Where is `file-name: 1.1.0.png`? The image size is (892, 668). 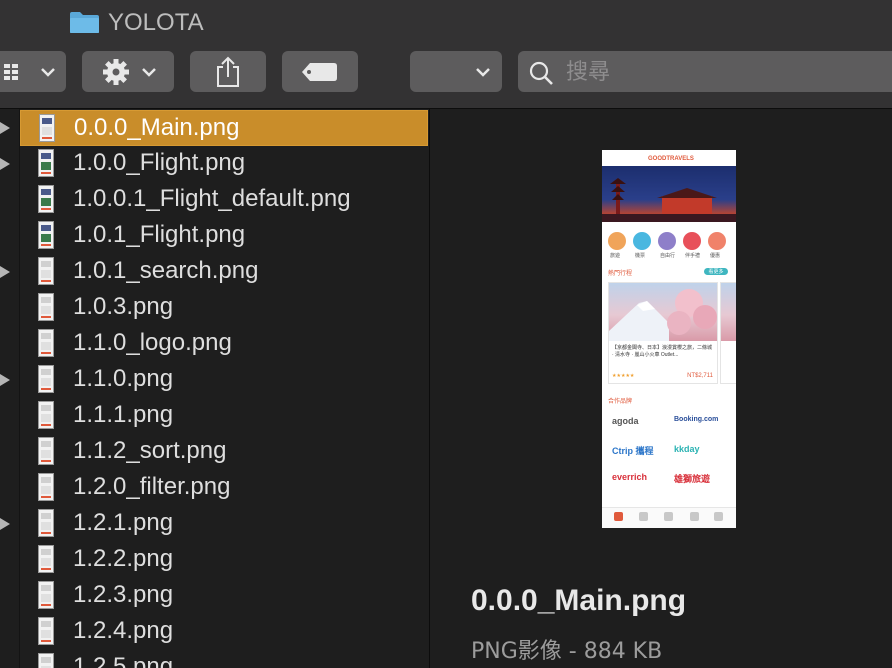 file-name: 1.1.0.png is located at coordinates (123, 378).